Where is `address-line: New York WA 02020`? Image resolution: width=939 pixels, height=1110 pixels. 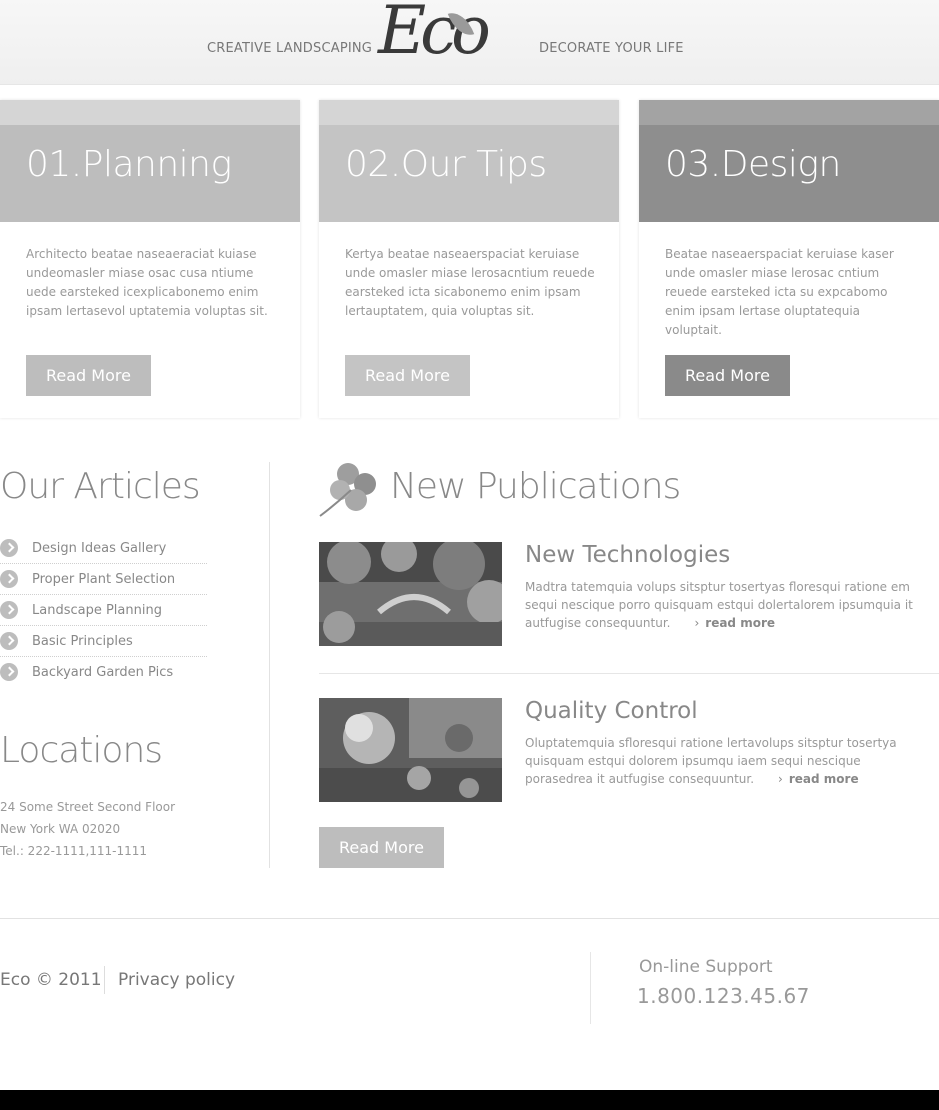 address-line: New York WA 02020 is located at coordinates (60, 829).